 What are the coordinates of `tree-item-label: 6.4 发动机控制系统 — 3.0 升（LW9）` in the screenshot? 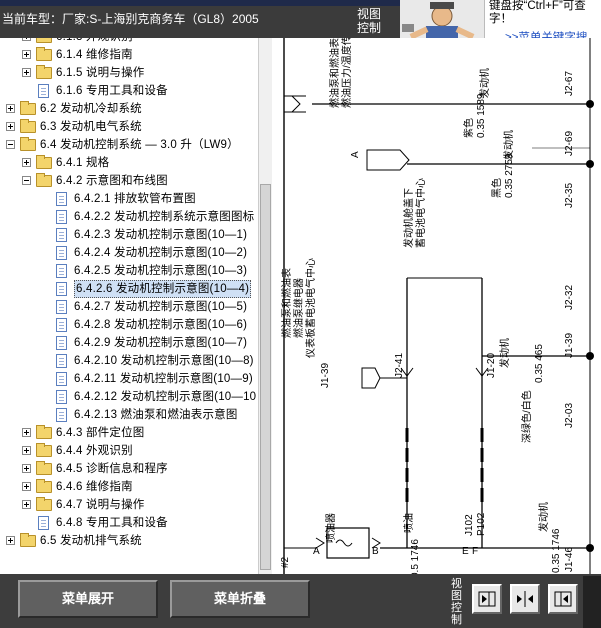 It's located at (139, 145).